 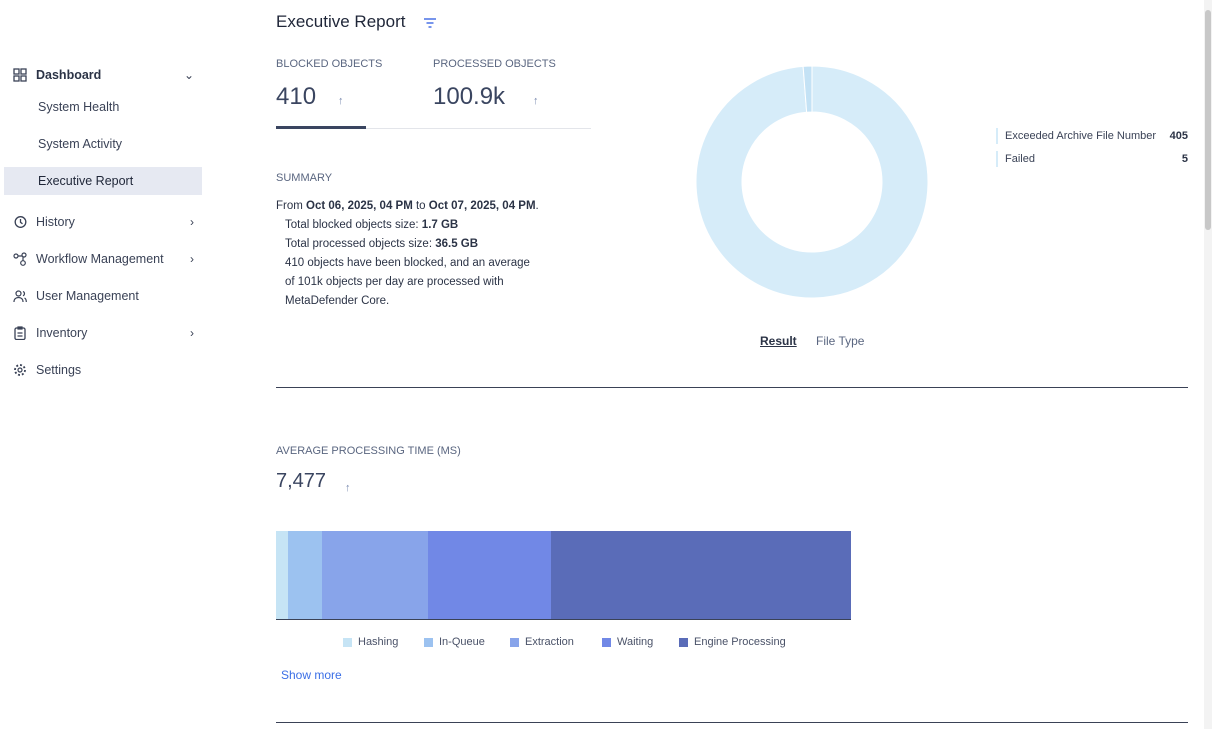 I want to click on bar-legend-item: Engine Processing, so click(x=732, y=642).